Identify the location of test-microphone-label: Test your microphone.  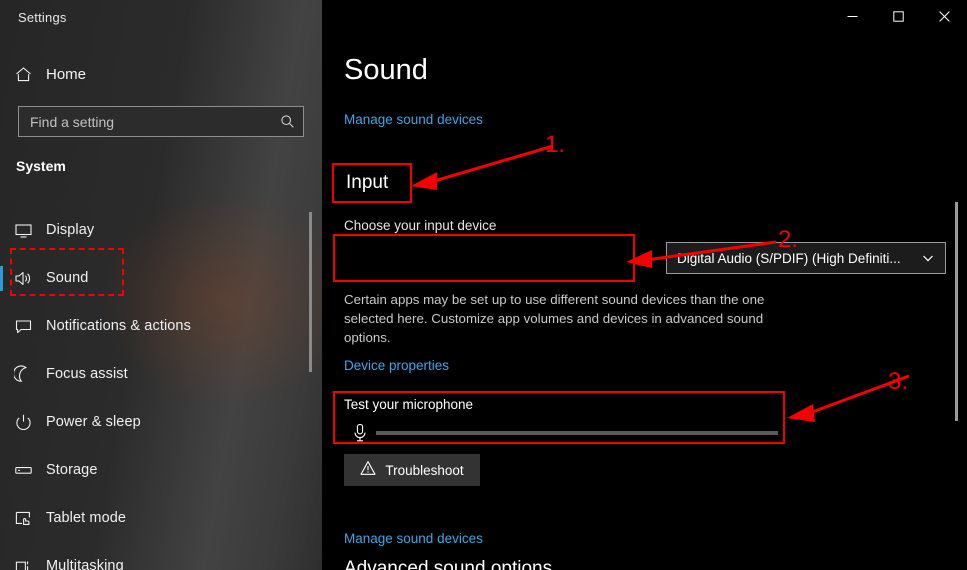
(409, 404).